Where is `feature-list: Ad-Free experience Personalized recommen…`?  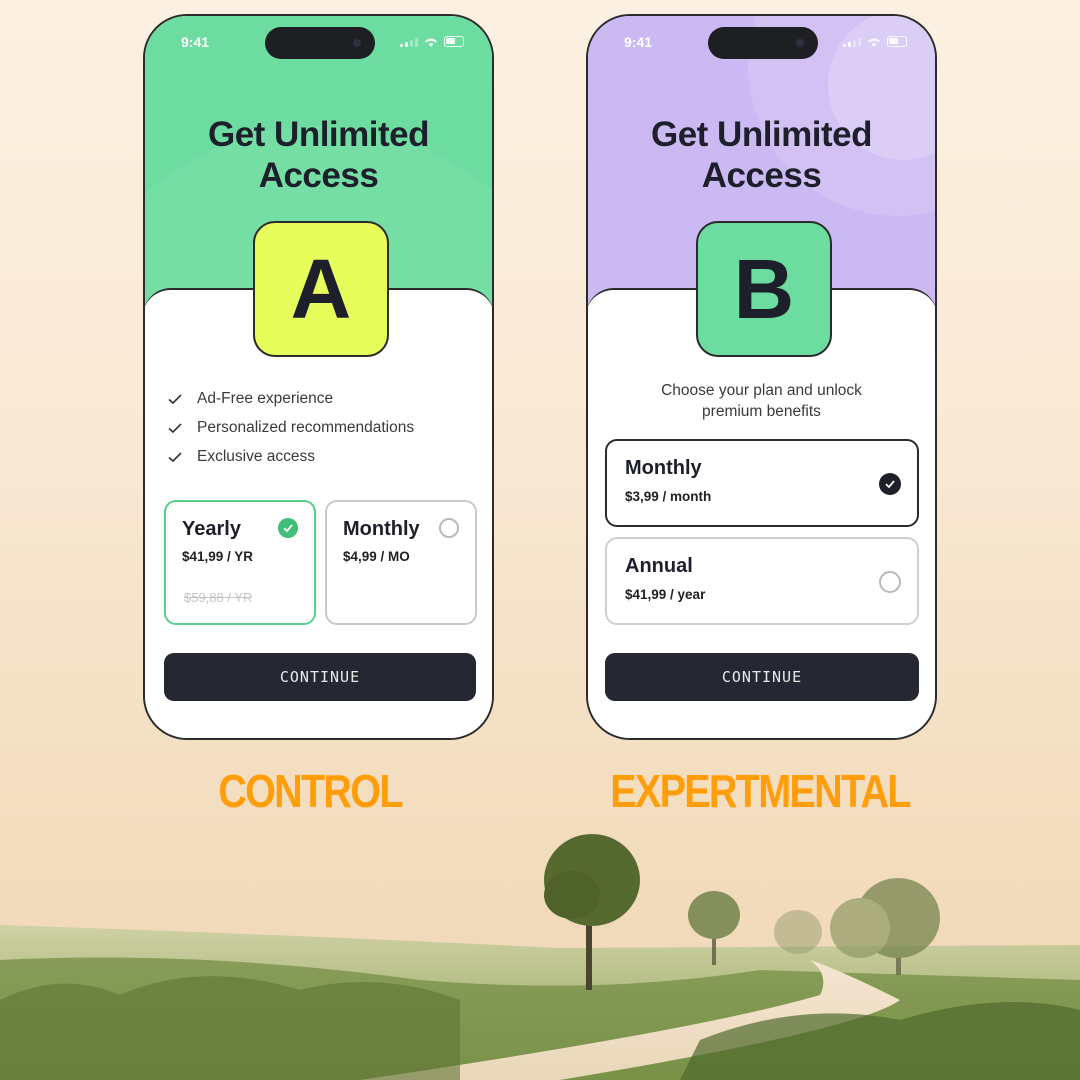
feature-list: Ad-Free experience Personalized recommen… is located at coordinates (290, 427).